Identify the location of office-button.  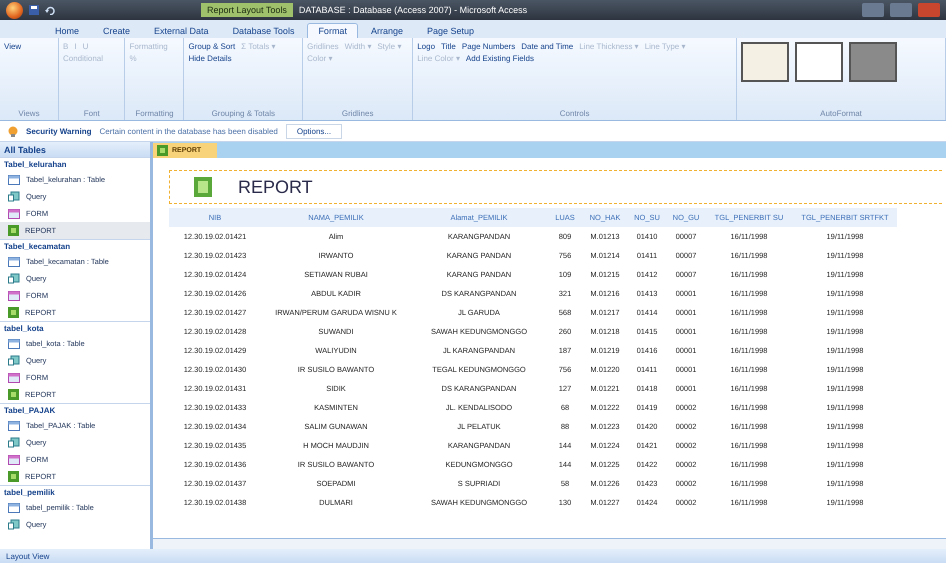
(14, 10).